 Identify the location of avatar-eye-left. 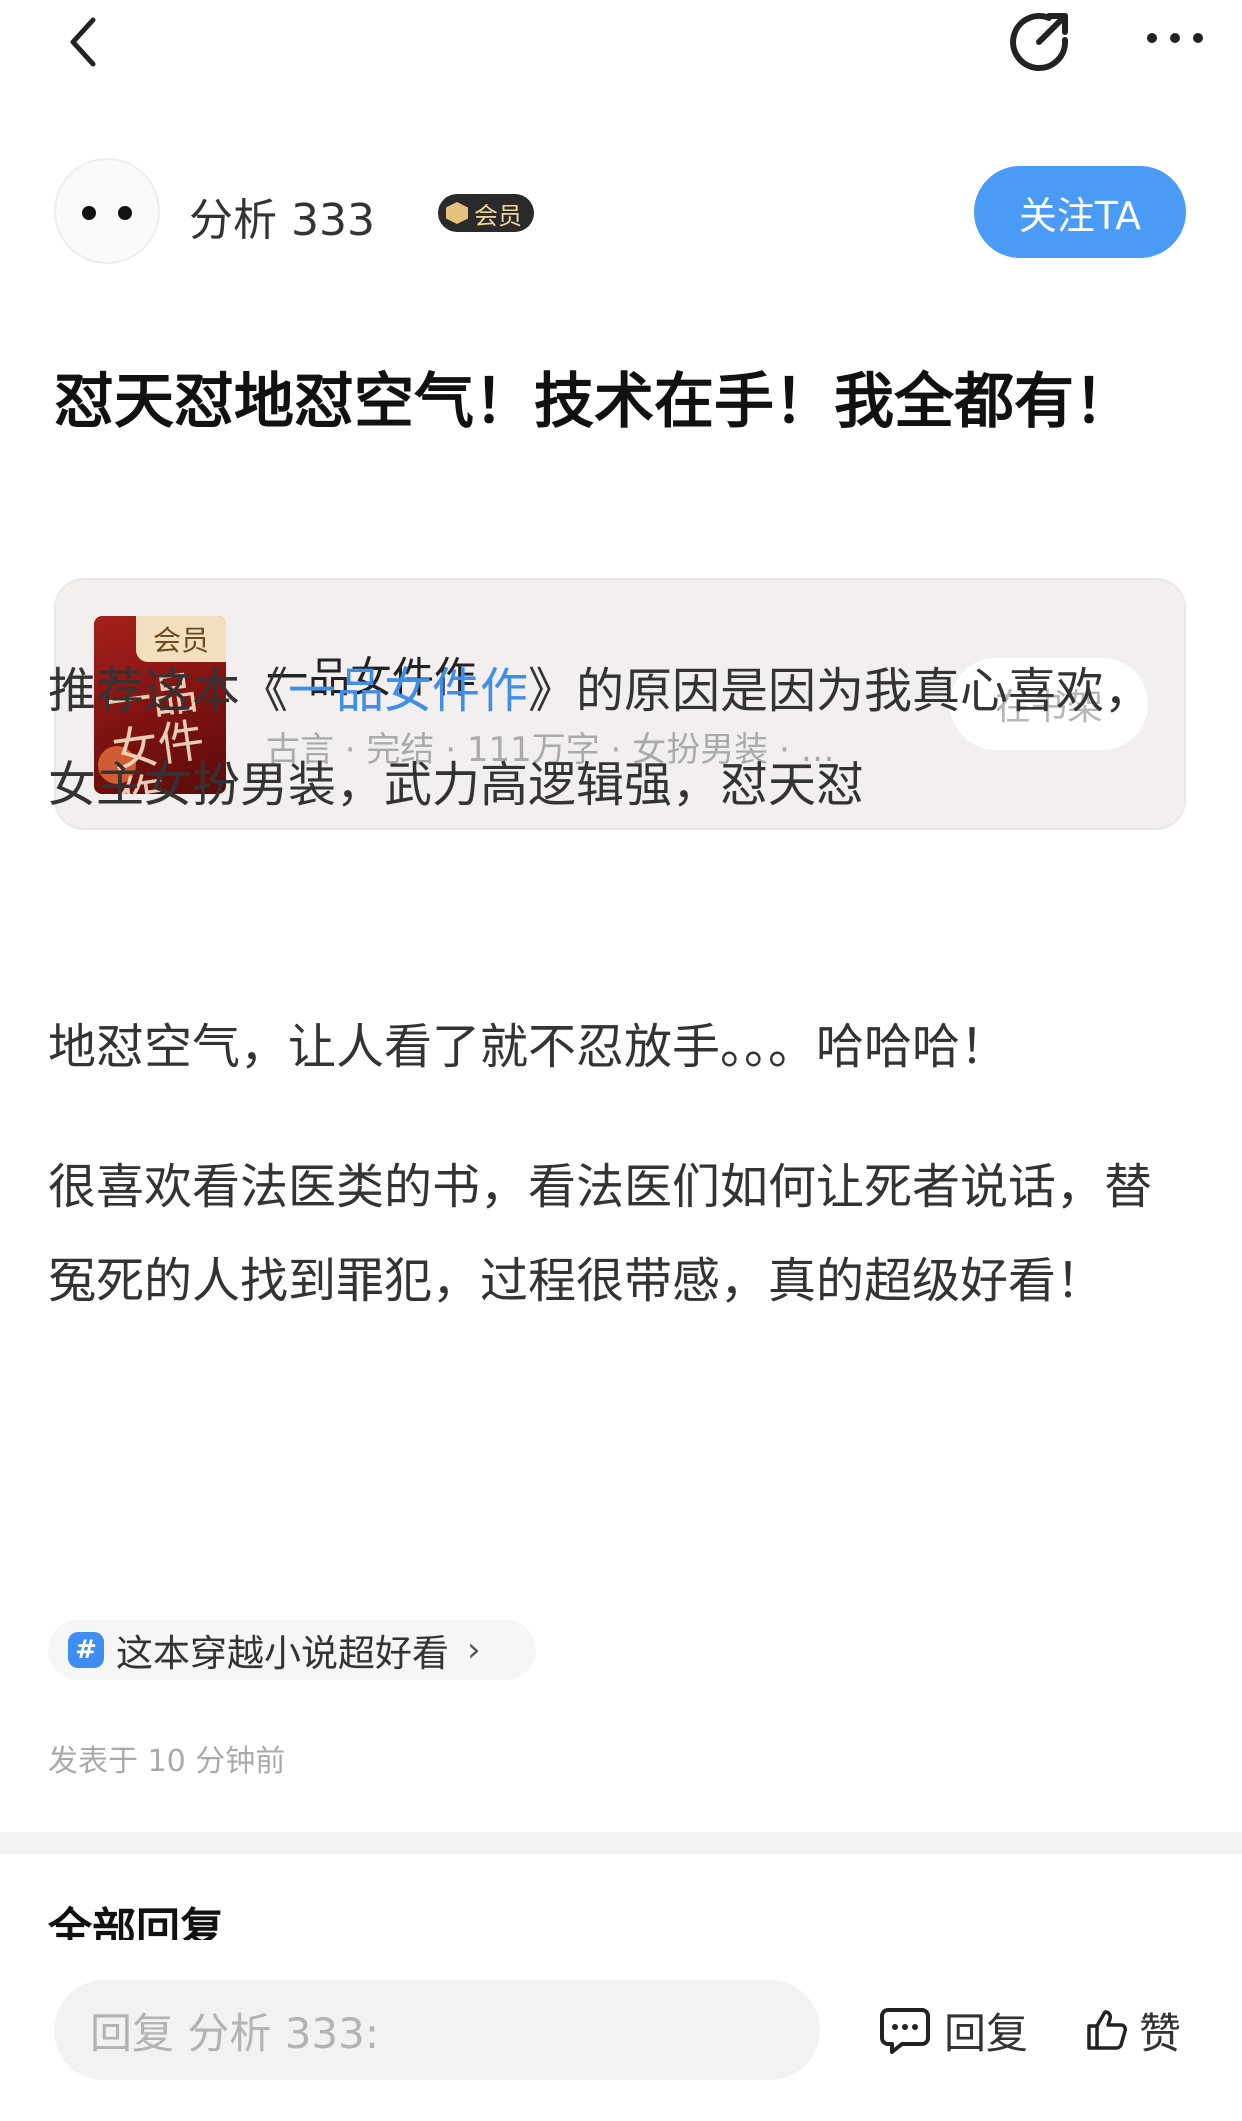
(89, 213).